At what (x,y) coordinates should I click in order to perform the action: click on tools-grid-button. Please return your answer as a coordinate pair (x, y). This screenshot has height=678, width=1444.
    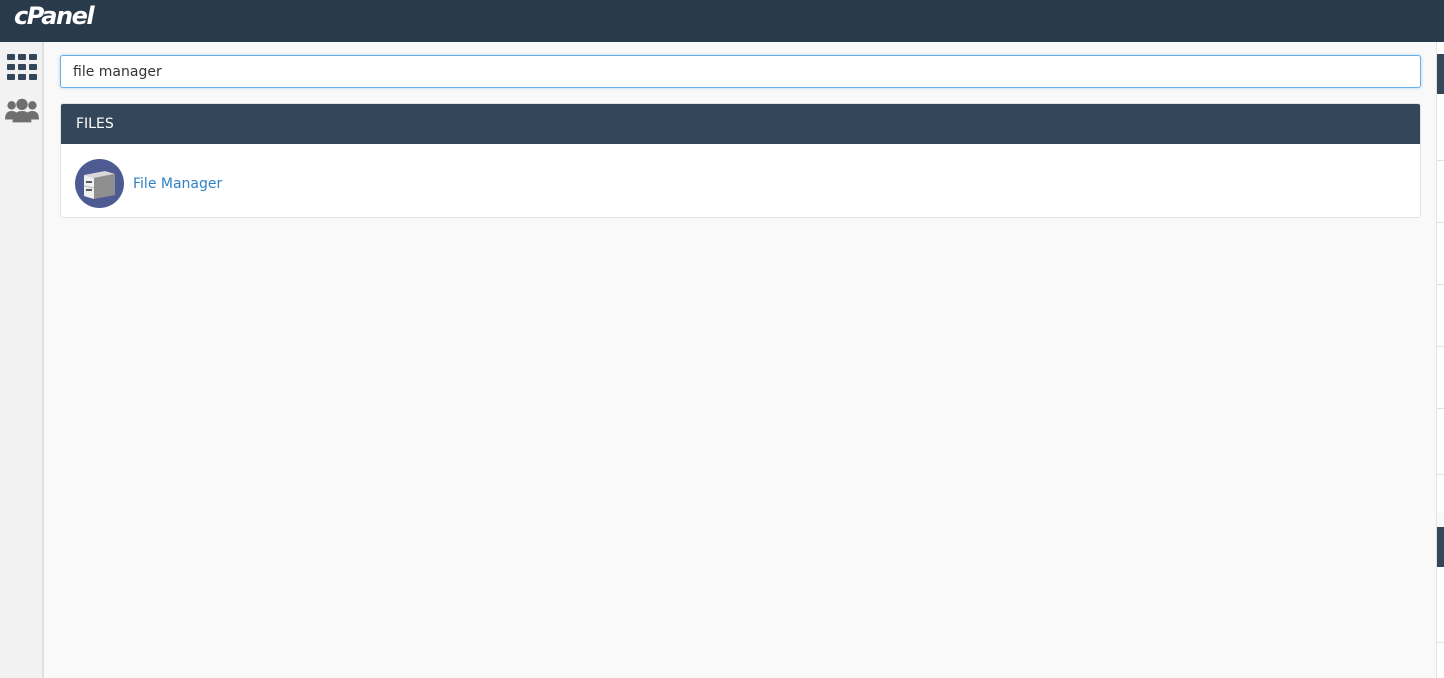
    Looking at the image, I should click on (22, 67).